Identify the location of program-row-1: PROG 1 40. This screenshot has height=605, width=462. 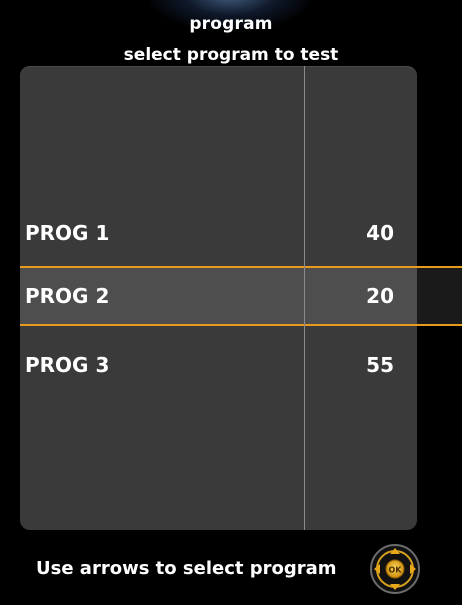
(218, 233).